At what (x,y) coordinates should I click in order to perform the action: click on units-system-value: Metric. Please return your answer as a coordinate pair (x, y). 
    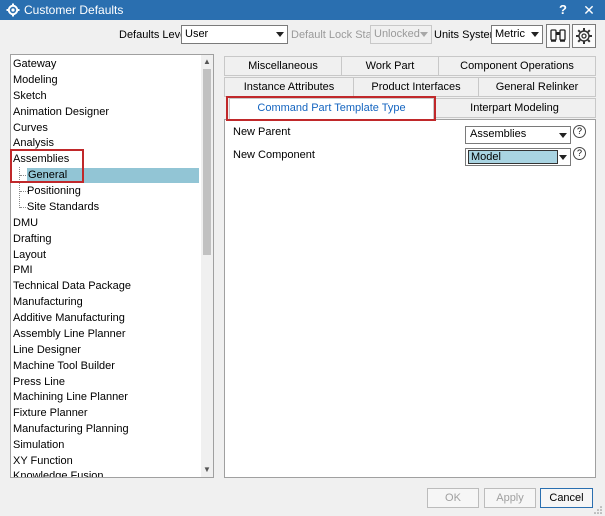
    Looking at the image, I should click on (510, 34).